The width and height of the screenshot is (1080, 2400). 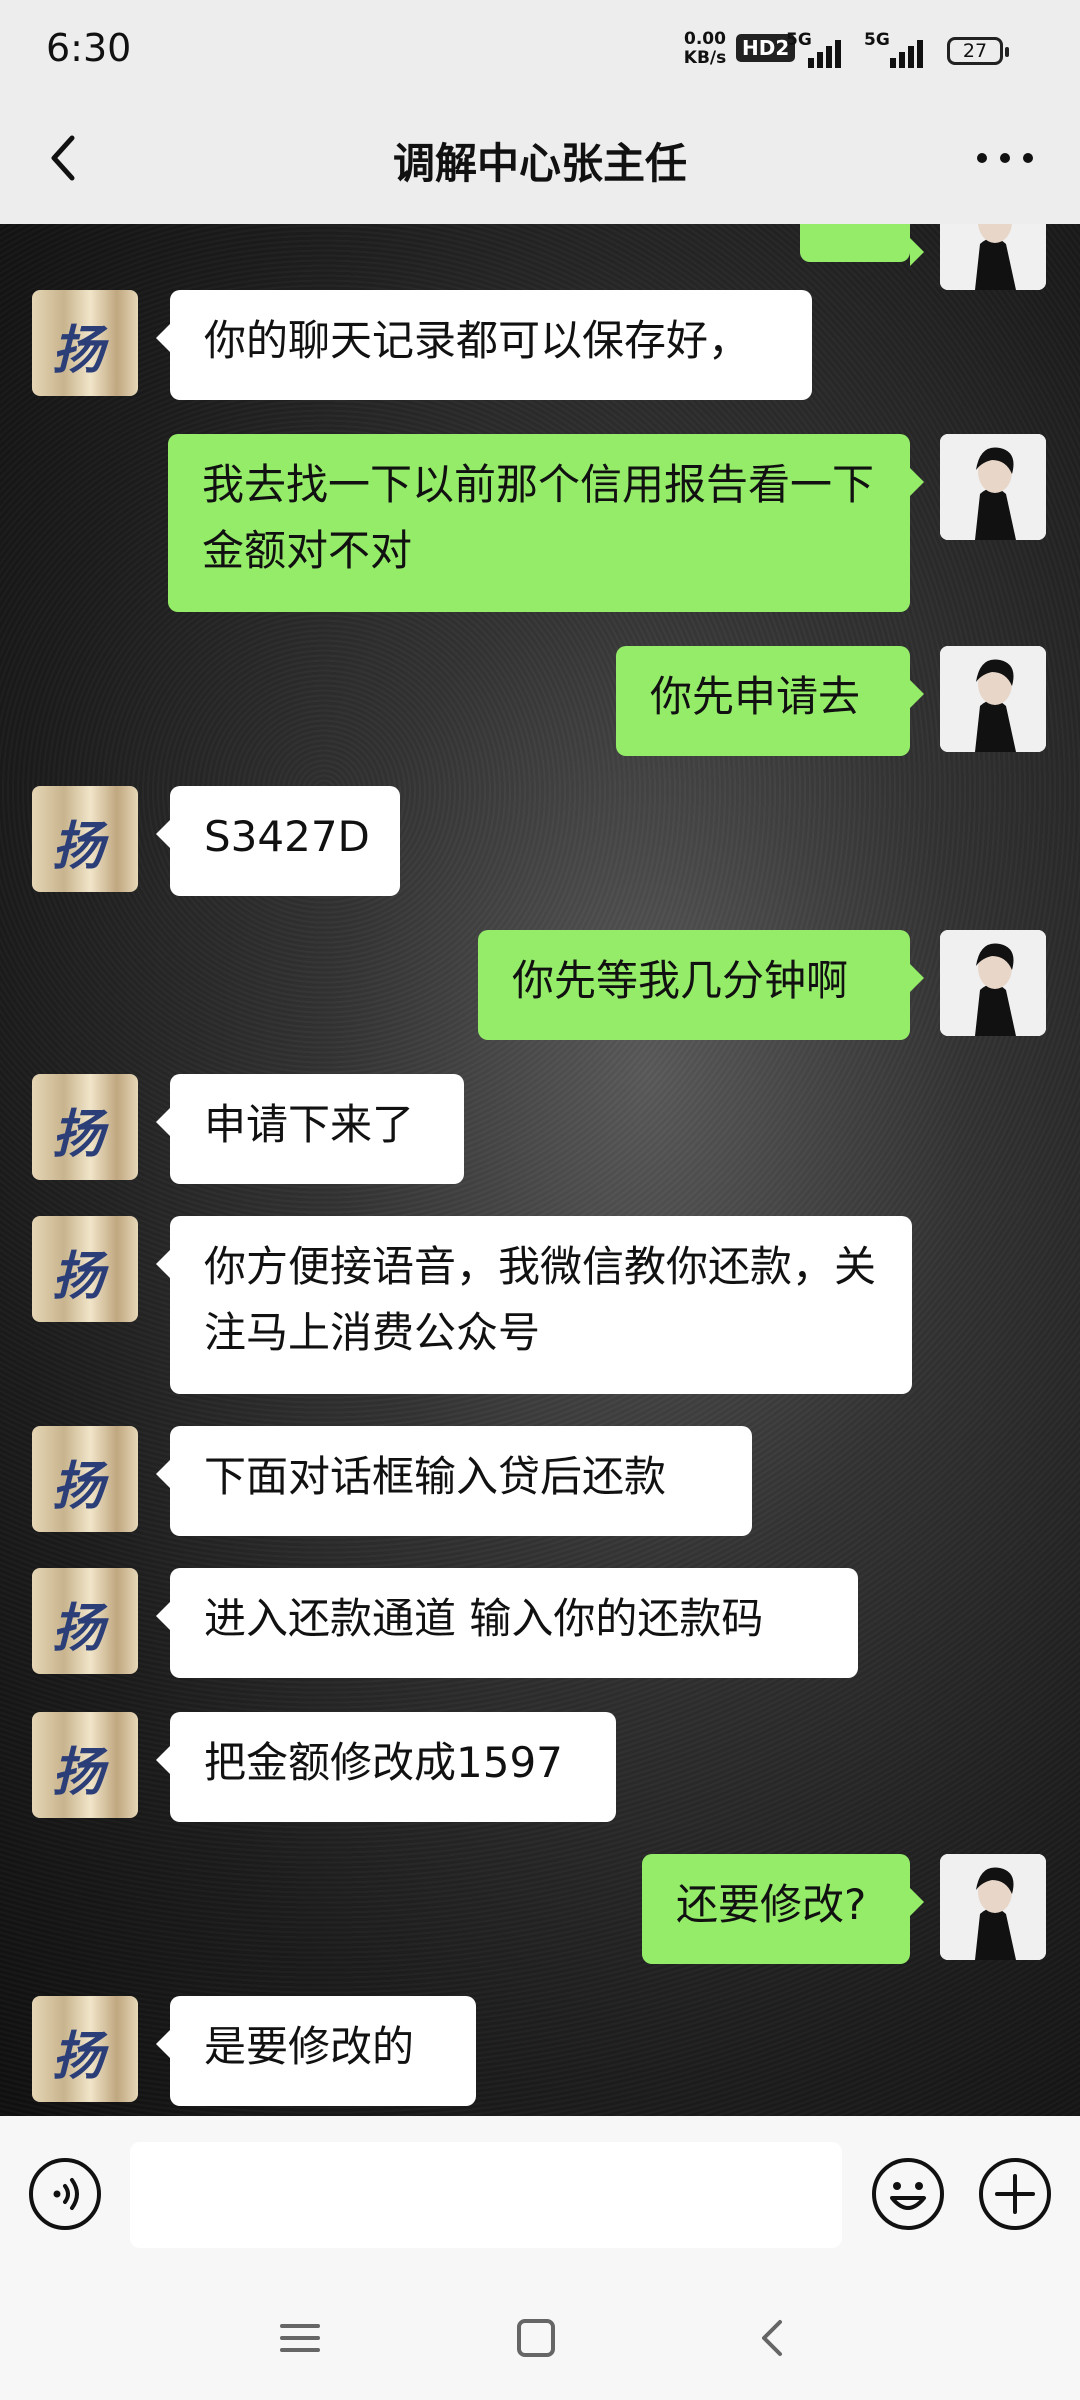 I want to click on emoji-icon, so click(x=908, y=2194).